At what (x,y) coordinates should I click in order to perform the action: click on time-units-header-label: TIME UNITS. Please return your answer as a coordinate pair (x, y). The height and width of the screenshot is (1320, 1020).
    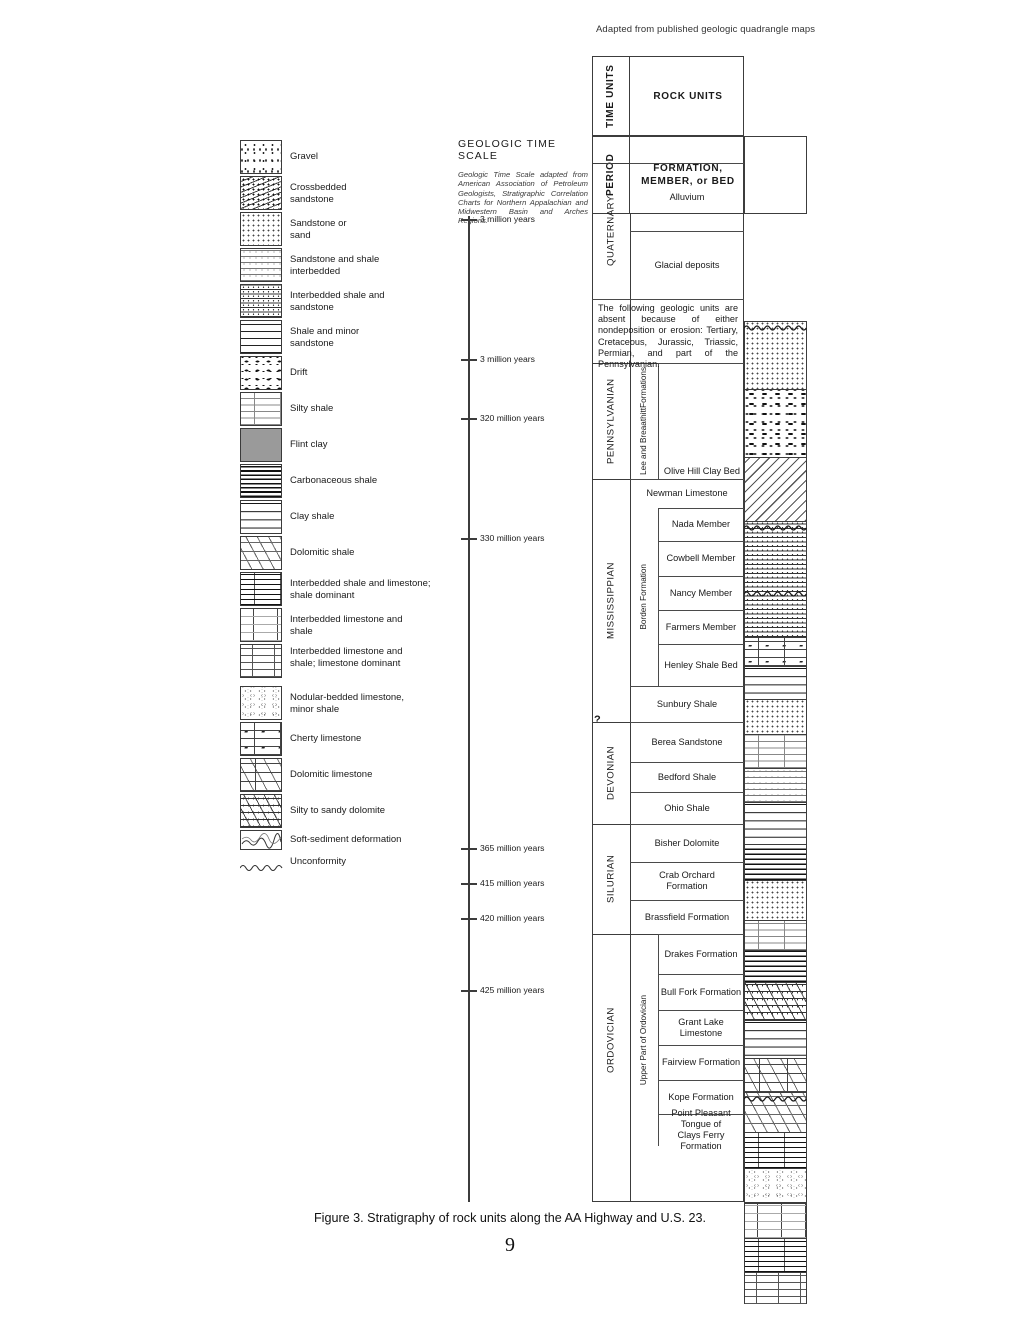
    Looking at the image, I should click on (610, 96).